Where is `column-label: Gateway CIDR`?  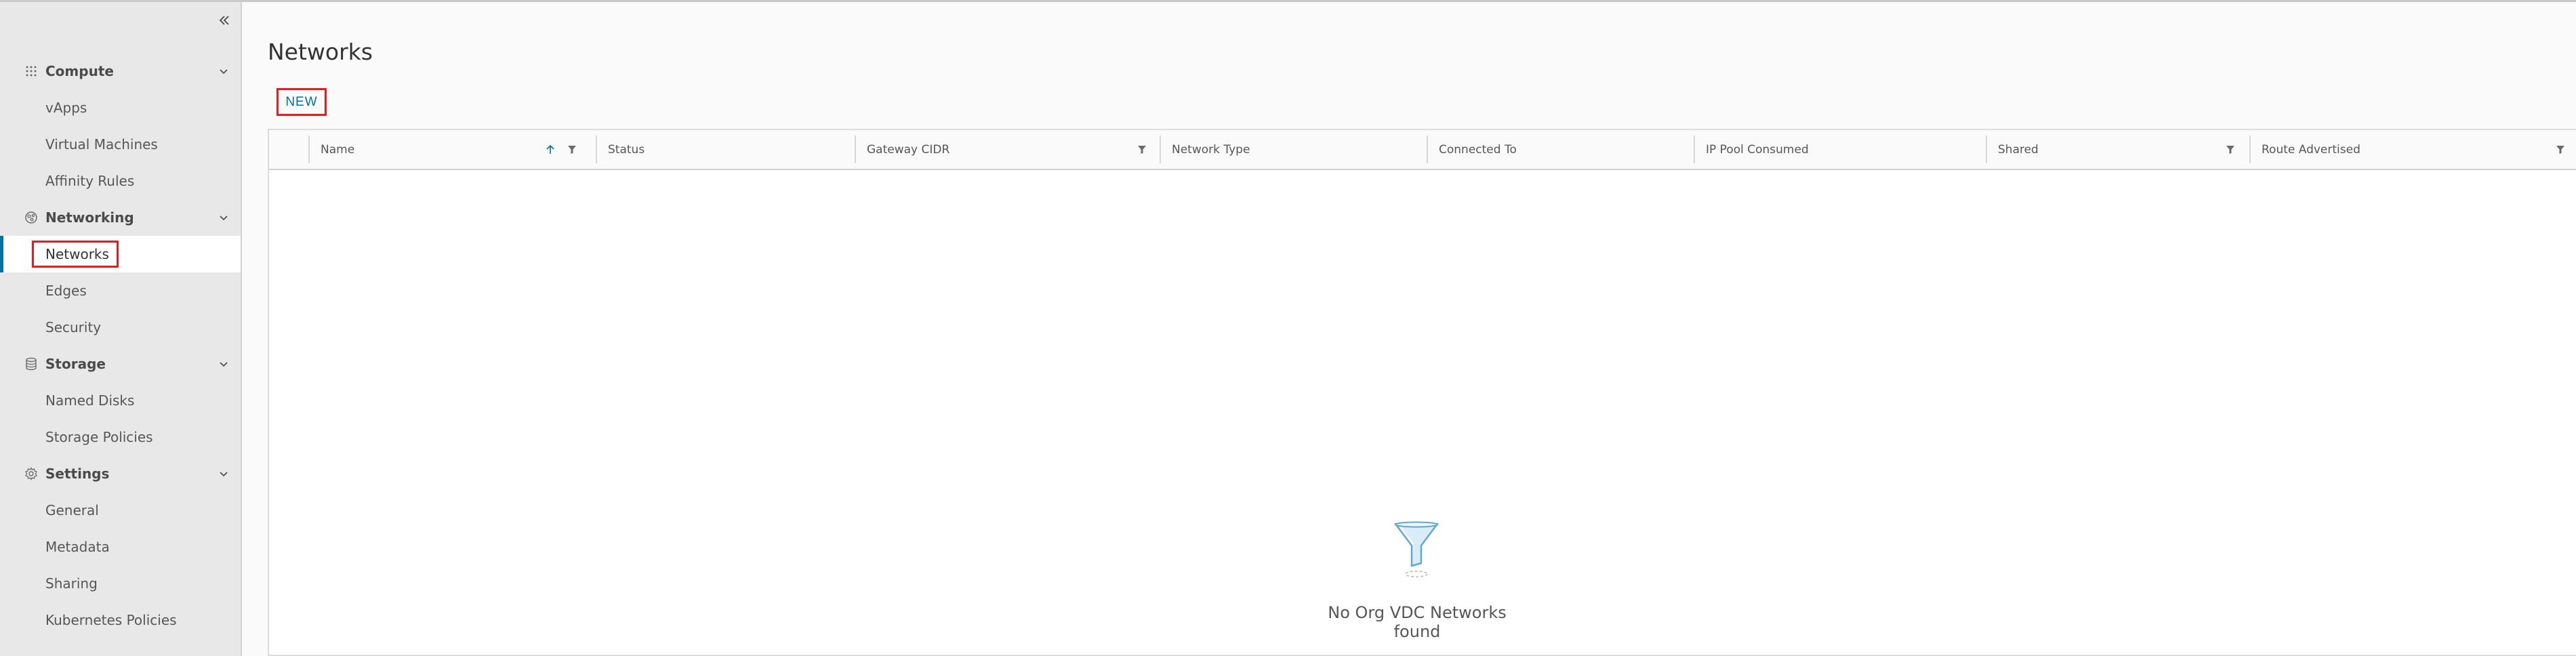
column-label: Gateway CIDR is located at coordinates (909, 149).